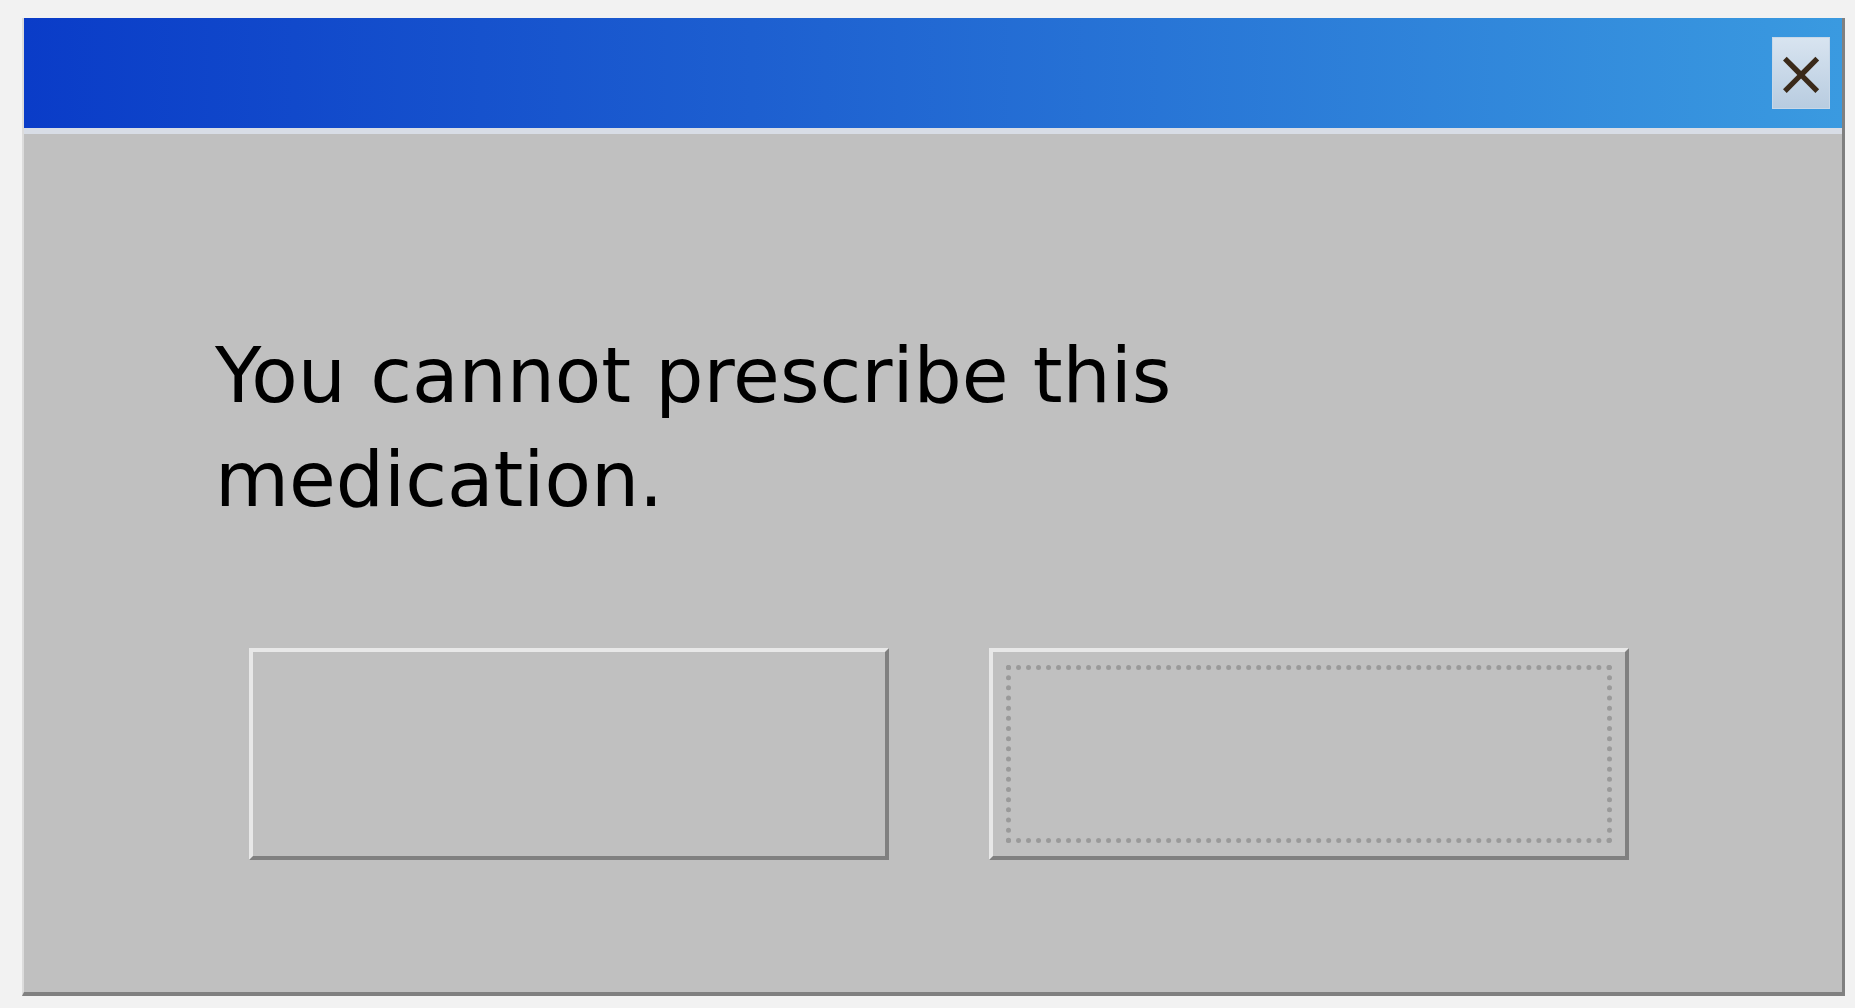 This screenshot has height=1008, width=1855. Describe the element at coordinates (694, 428) in the screenshot. I see `message-text: You cannot prescribe this medication.` at that location.